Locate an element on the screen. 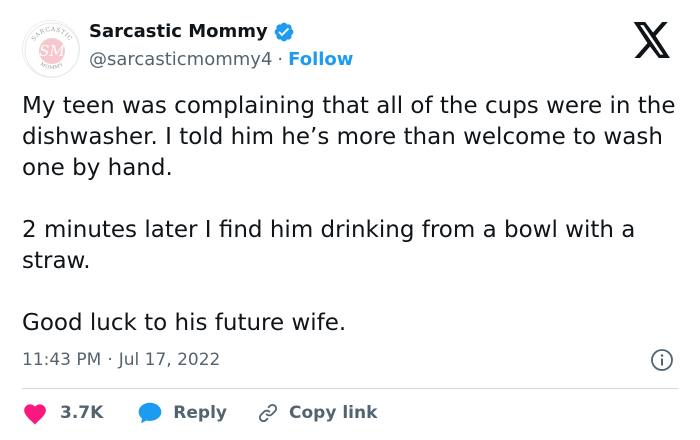 The image size is (700, 440). copy-link-label: Copy link is located at coordinates (333, 413).